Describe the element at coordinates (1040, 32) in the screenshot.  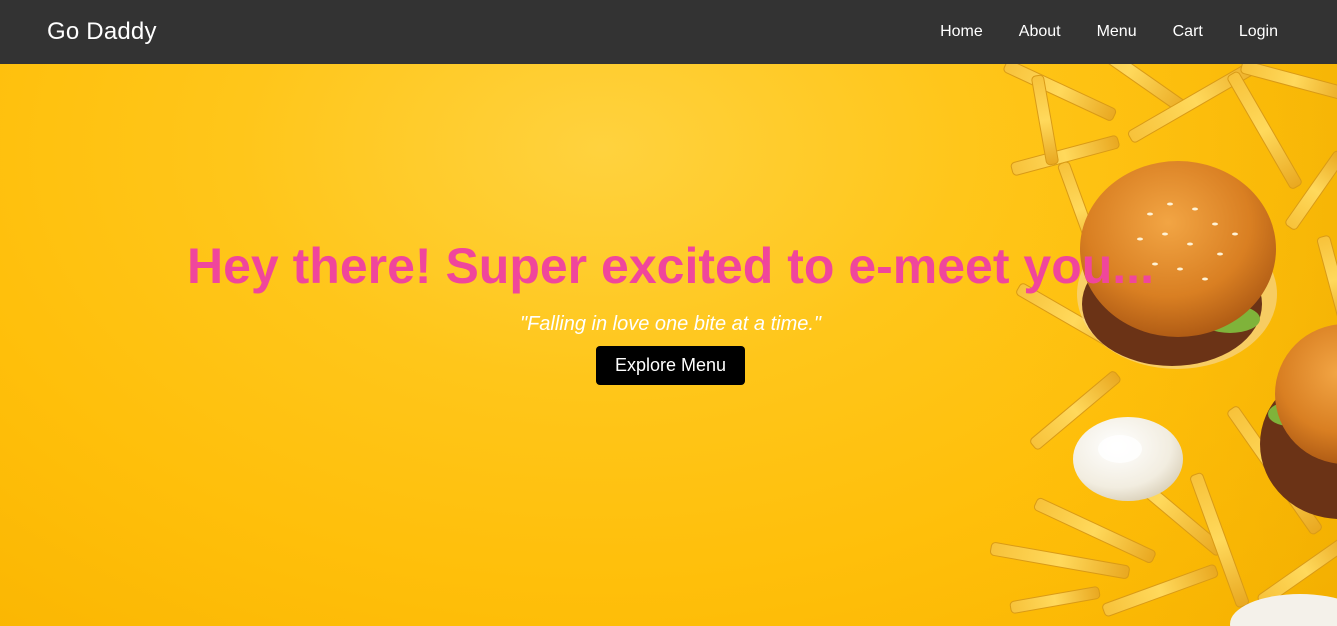
I see `nav-link-about: About` at that location.